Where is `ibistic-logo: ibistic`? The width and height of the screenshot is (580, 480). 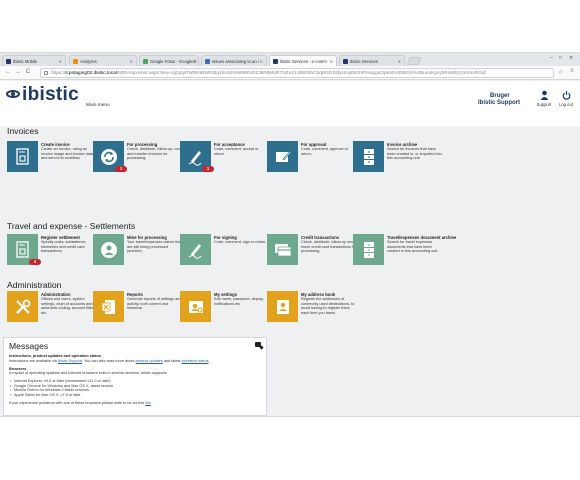 ibistic-logo: ibistic is located at coordinates (50, 95).